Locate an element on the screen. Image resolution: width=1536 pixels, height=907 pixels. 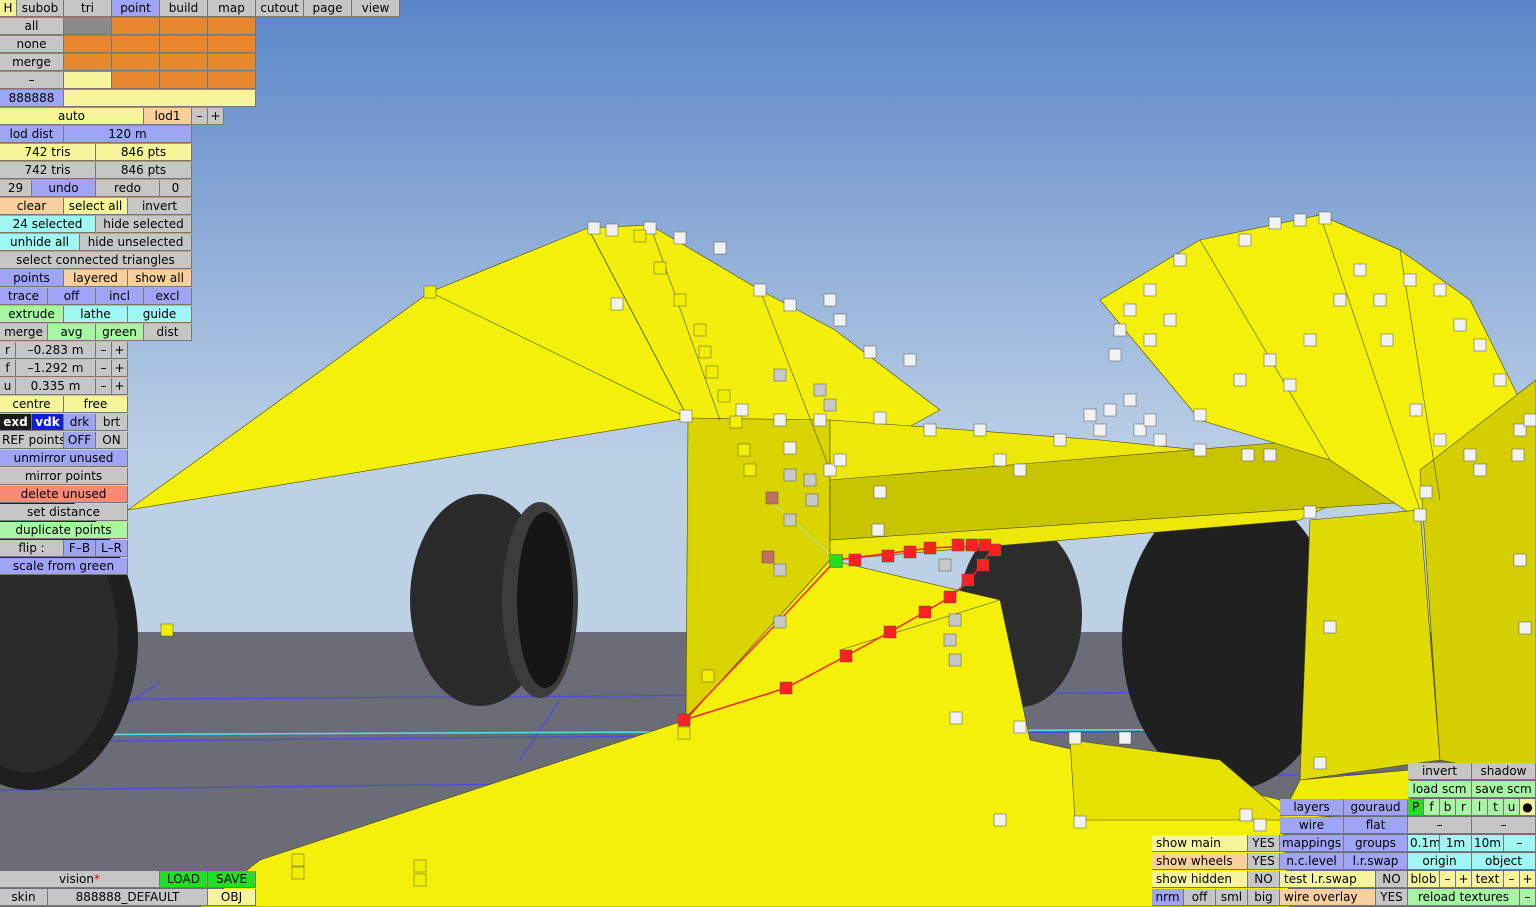
undo-button: undo is located at coordinates (64, 188).